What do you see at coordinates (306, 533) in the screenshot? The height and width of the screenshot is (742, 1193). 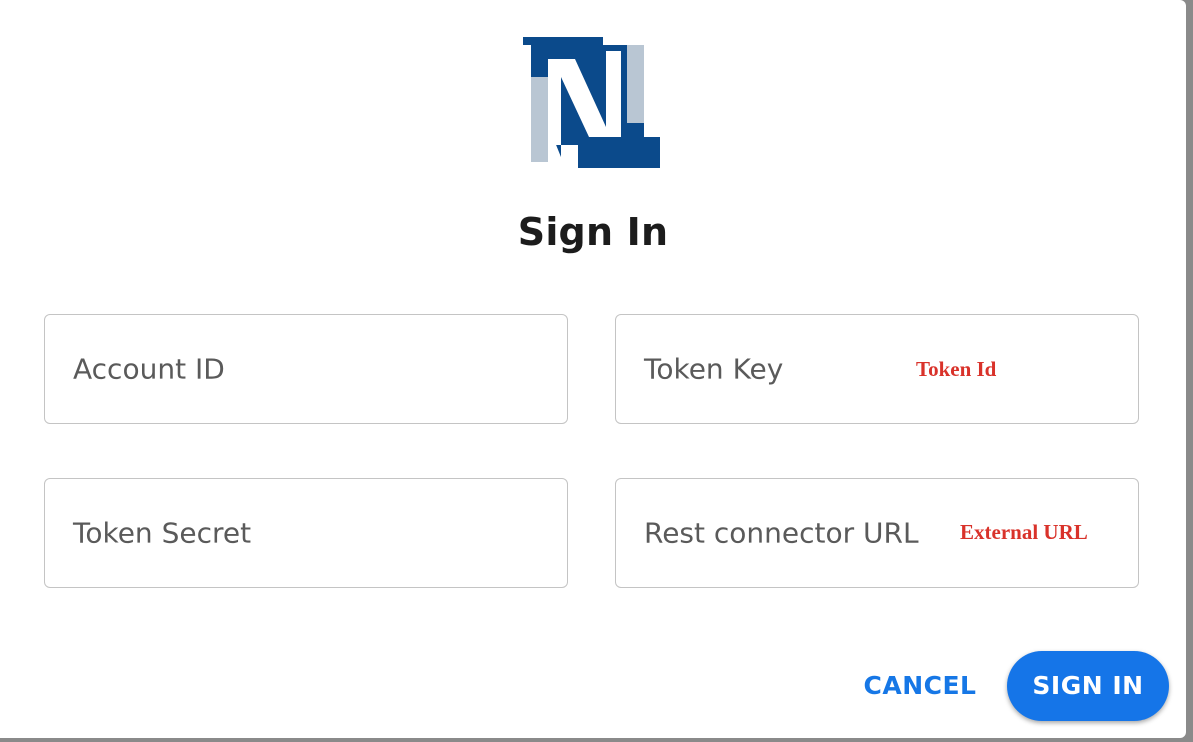 I see `token-secret-field: Token Secret` at bounding box center [306, 533].